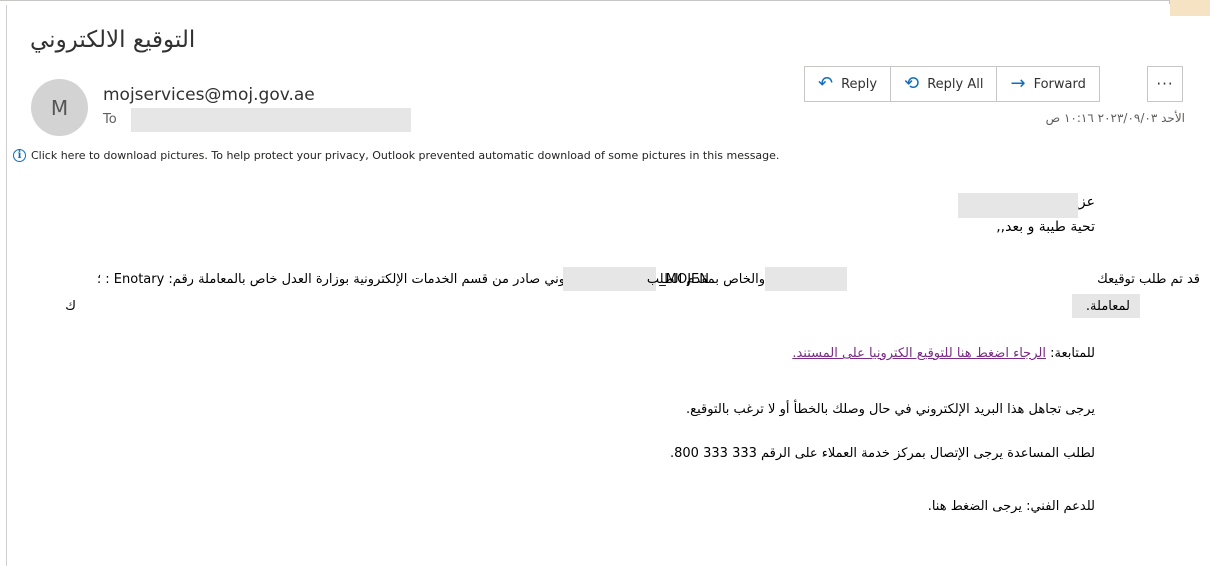 This screenshot has height=566, width=1210. What do you see at coordinates (912, 83) in the screenshot?
I see `reply-all-icon: ⟲` at bounding box center [912, 83].